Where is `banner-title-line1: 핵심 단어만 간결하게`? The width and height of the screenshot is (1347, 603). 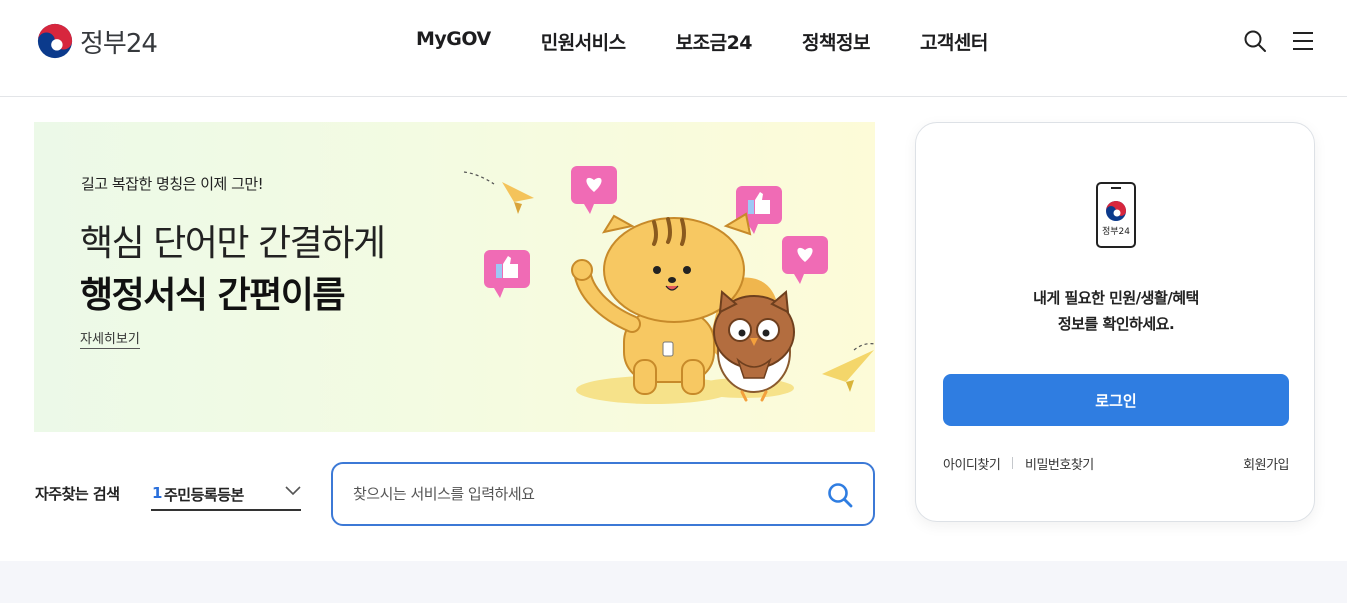 banner-title-line1: 핵심 단어만 간결하게 is located at coordinates (233, 243).